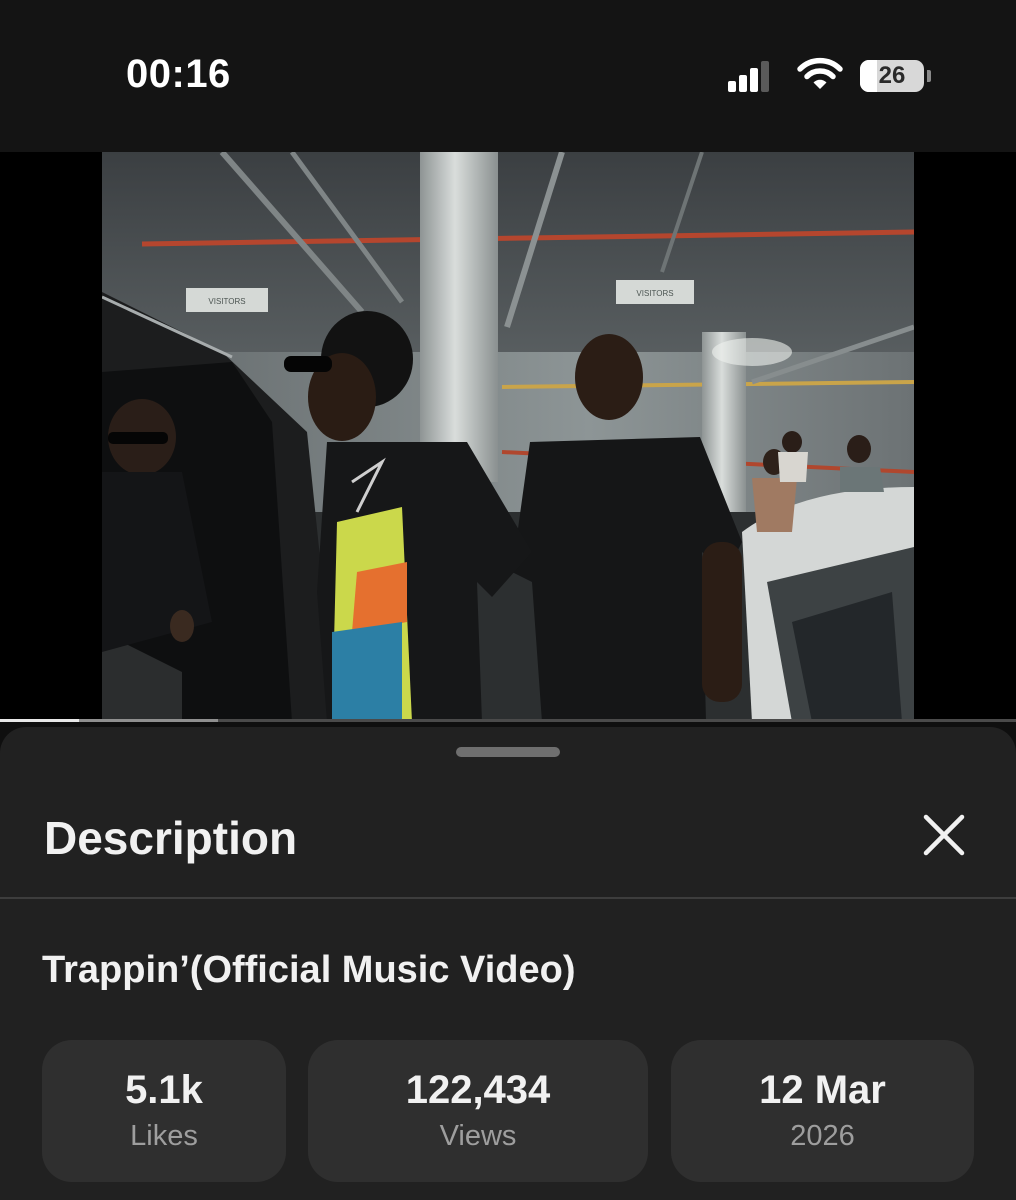 This screenshot has height=1200, width=1016. I want to click on views-label: Views, so click(478, 1136).